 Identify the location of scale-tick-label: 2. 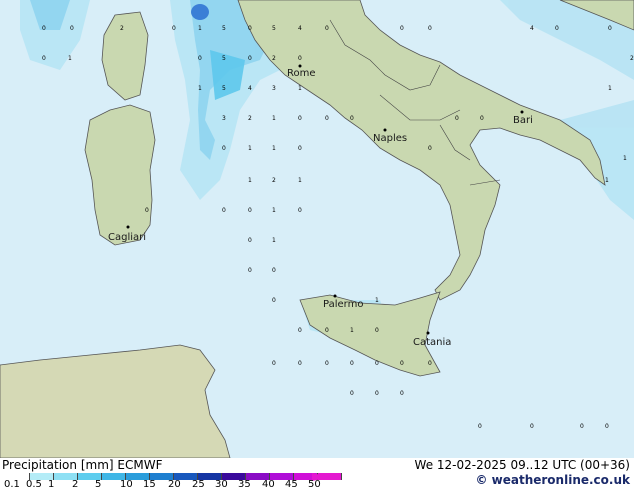
(75, 484).